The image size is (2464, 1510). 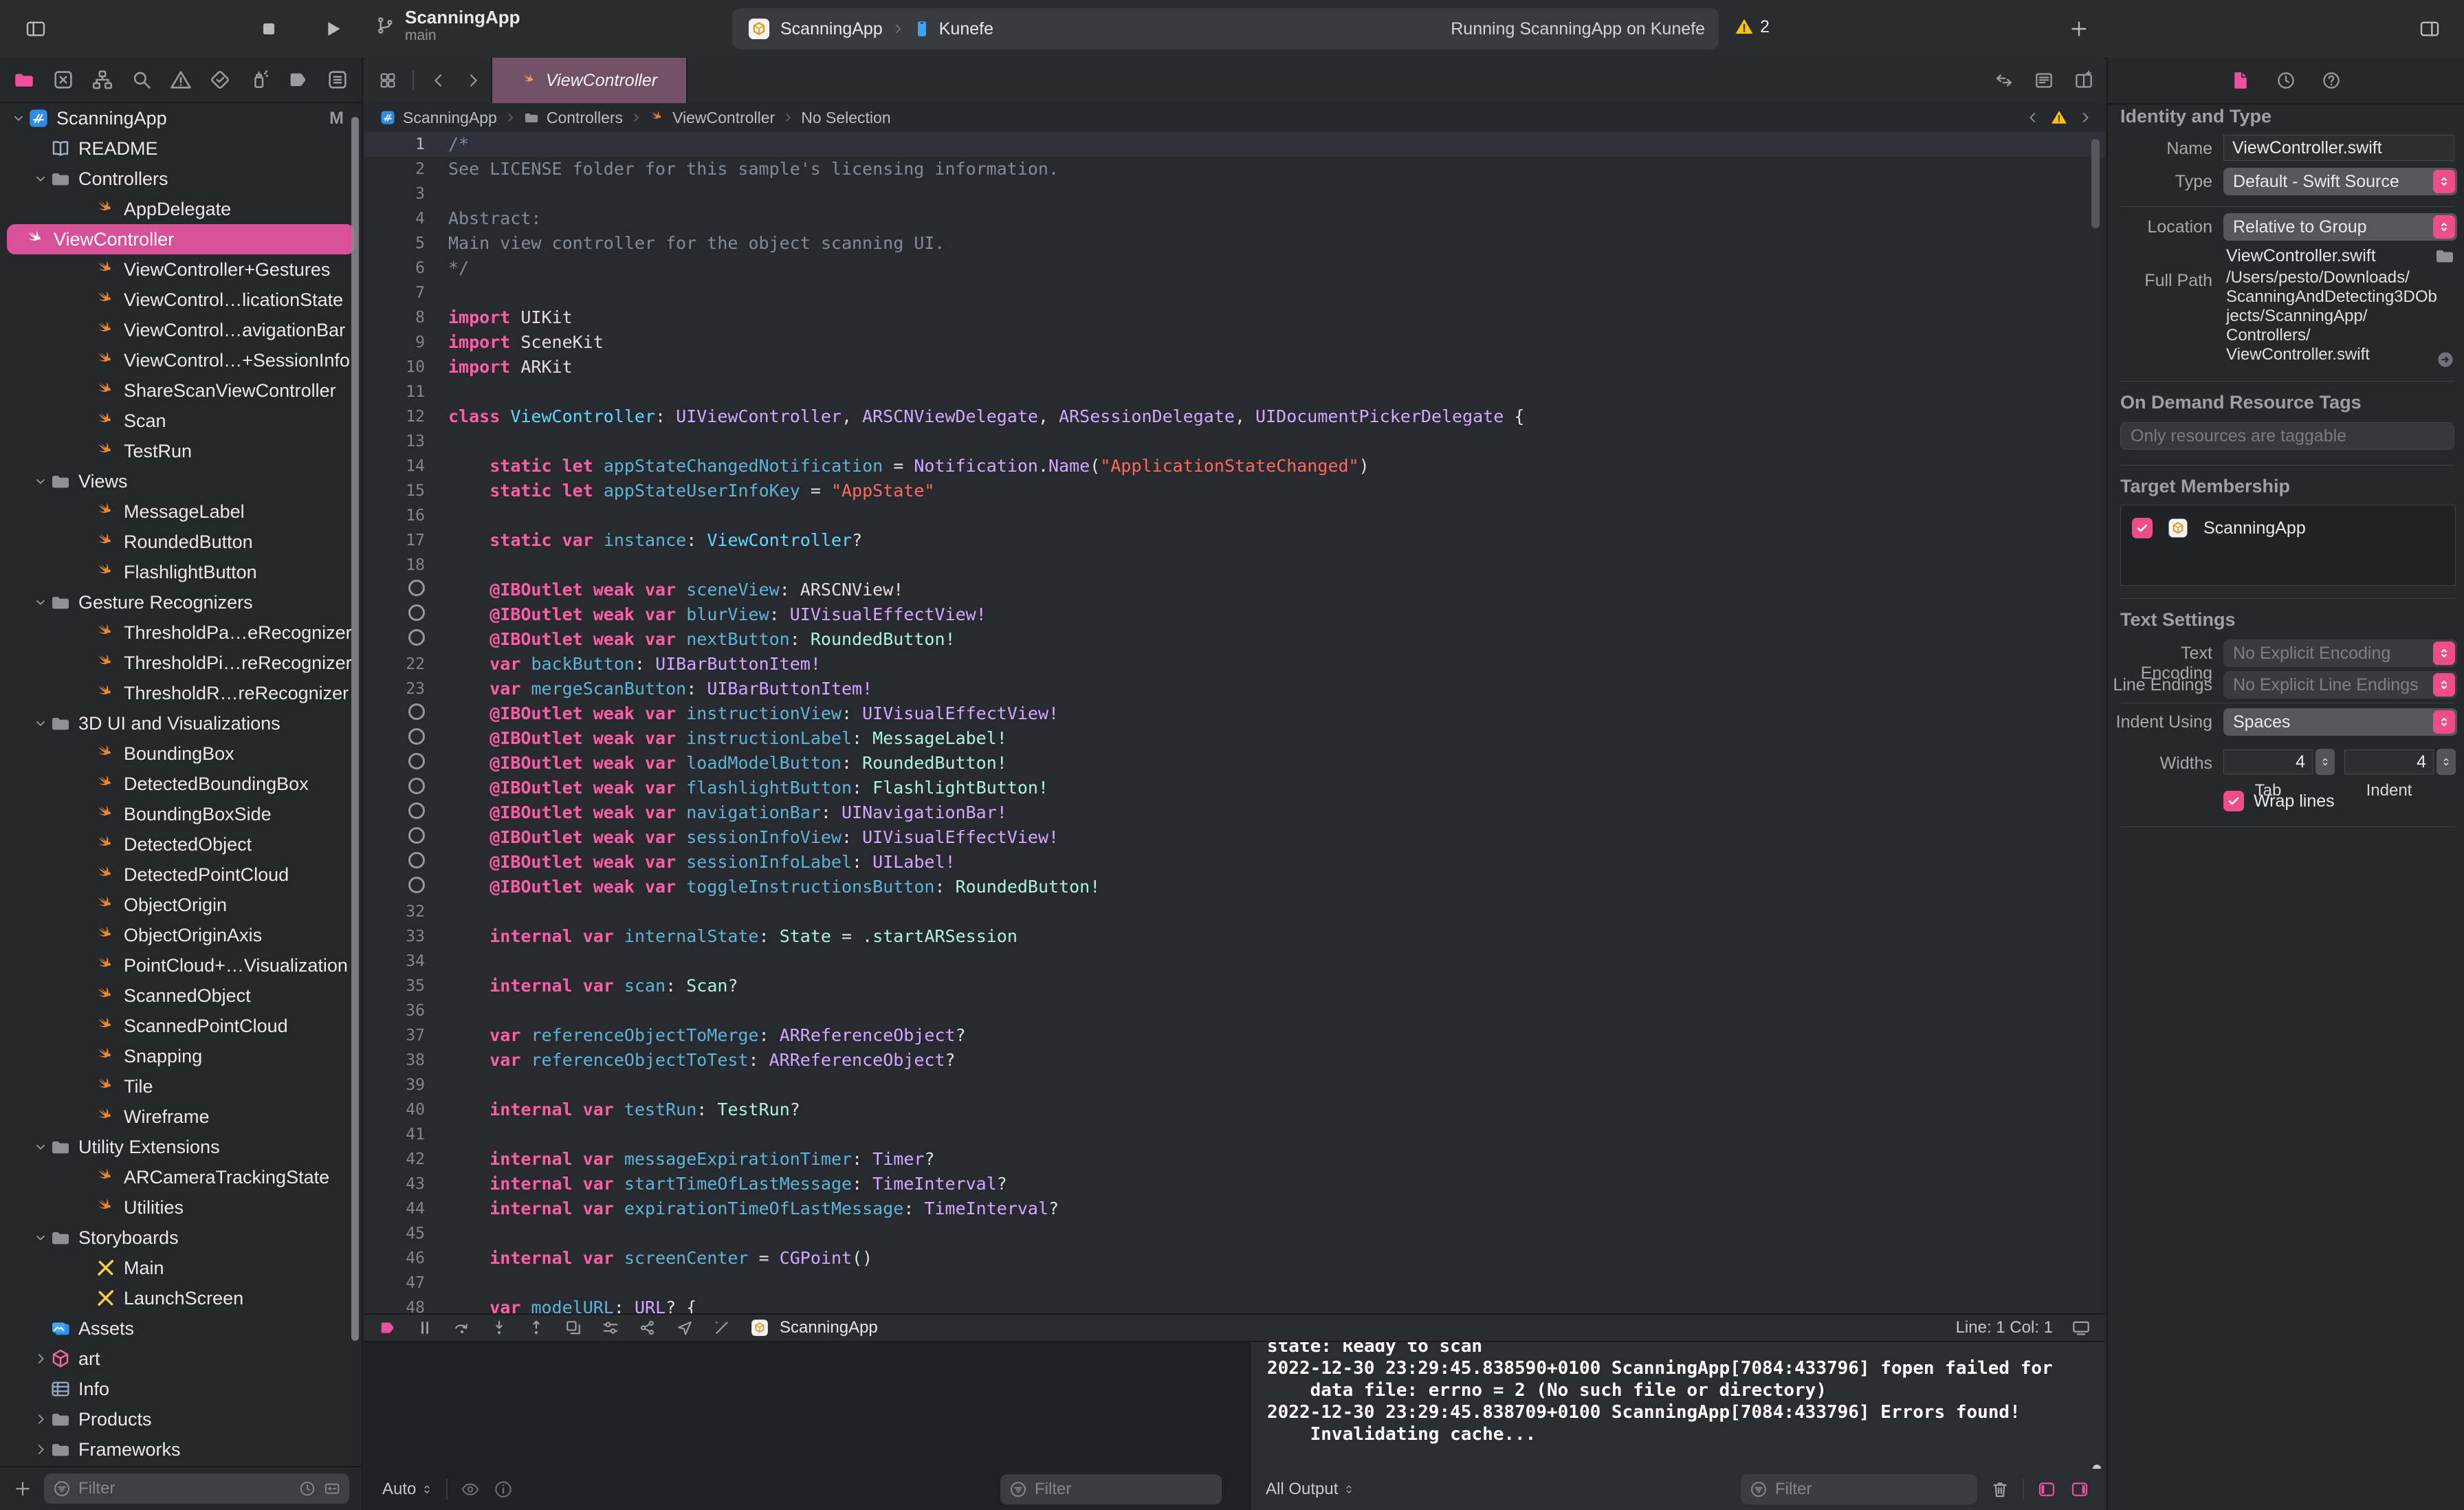 I want to click on choose-folder-icon, so click(x=2445, y=256).